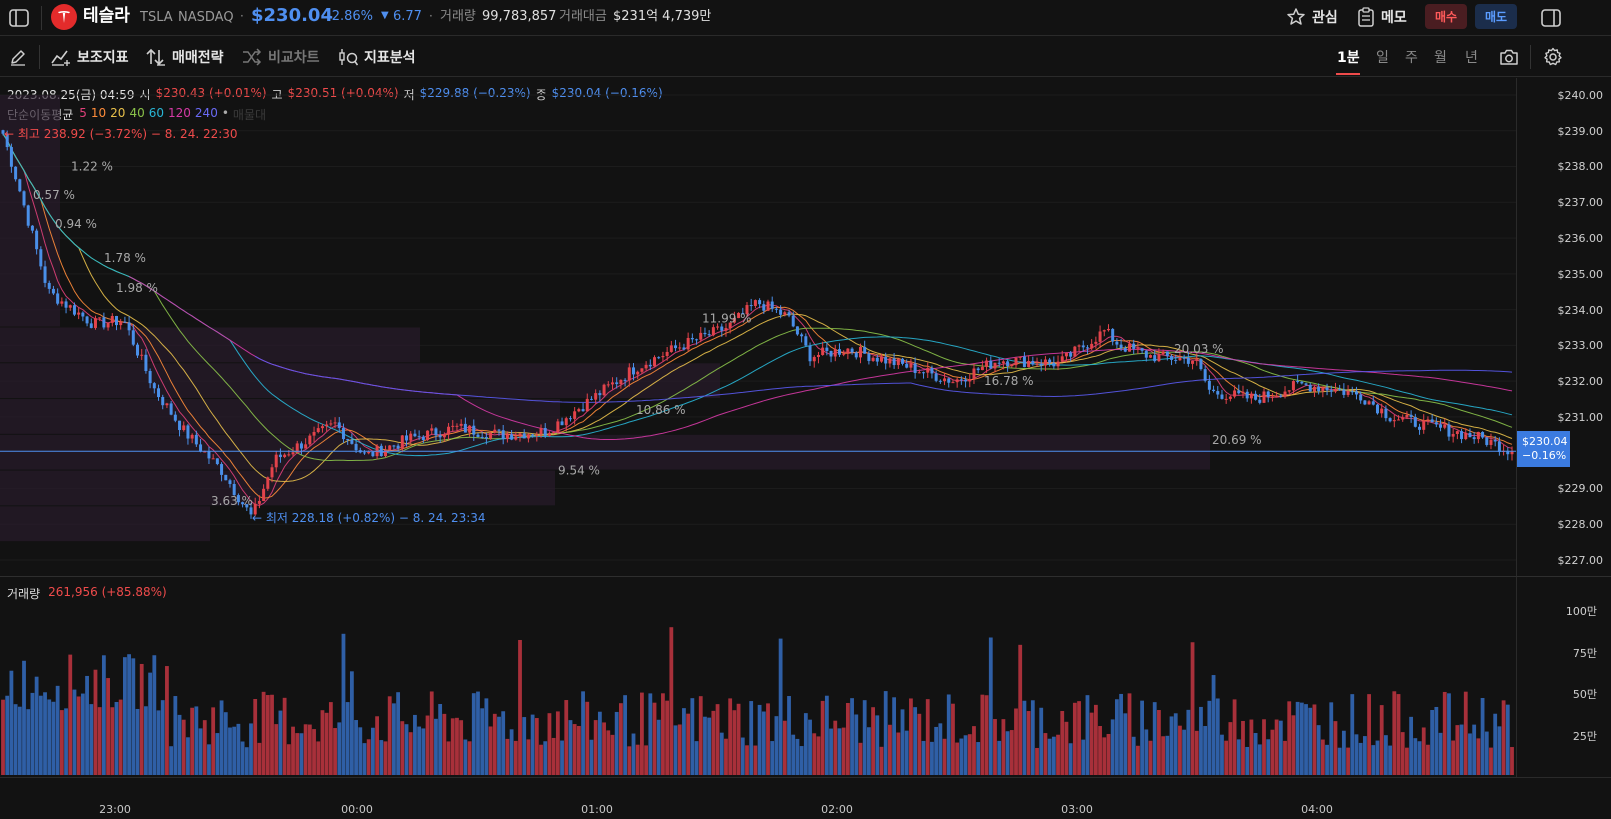  Describe the element at coordinates (1551, 18) in the screenshot. I see `panel-toggle-icon` at that location.